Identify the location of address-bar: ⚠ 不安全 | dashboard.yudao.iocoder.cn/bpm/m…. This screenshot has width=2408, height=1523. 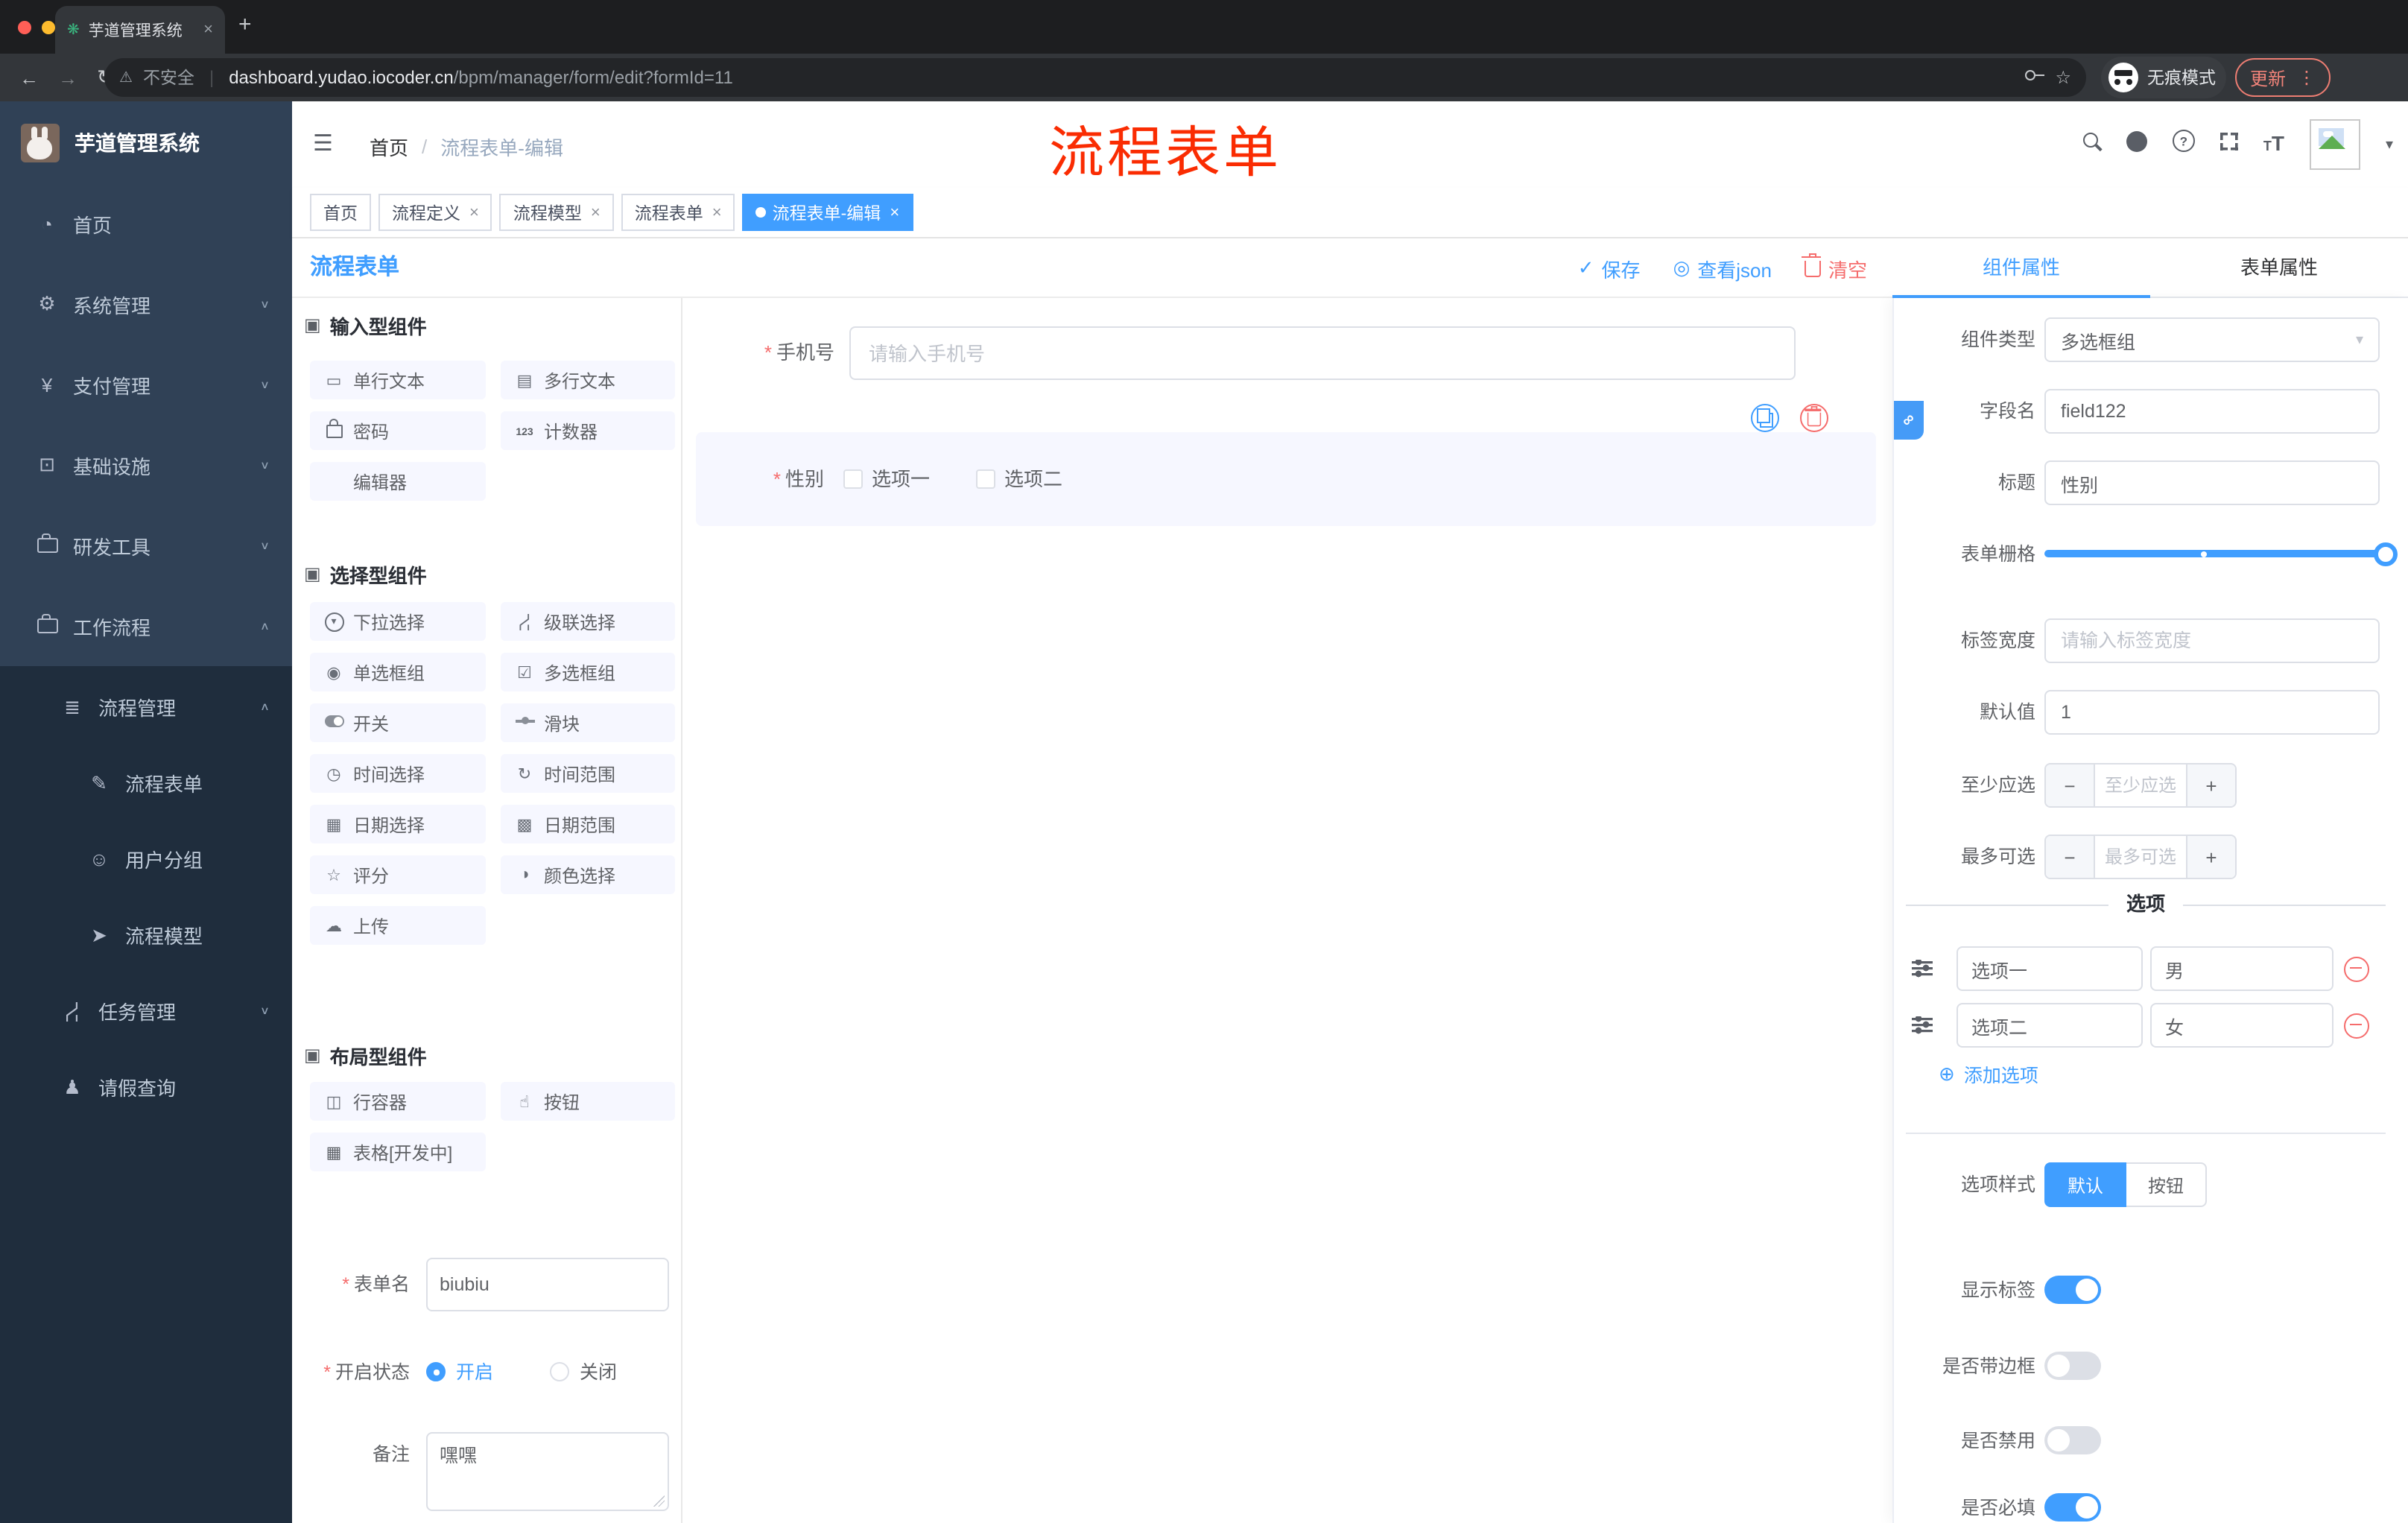
(1095, 78).